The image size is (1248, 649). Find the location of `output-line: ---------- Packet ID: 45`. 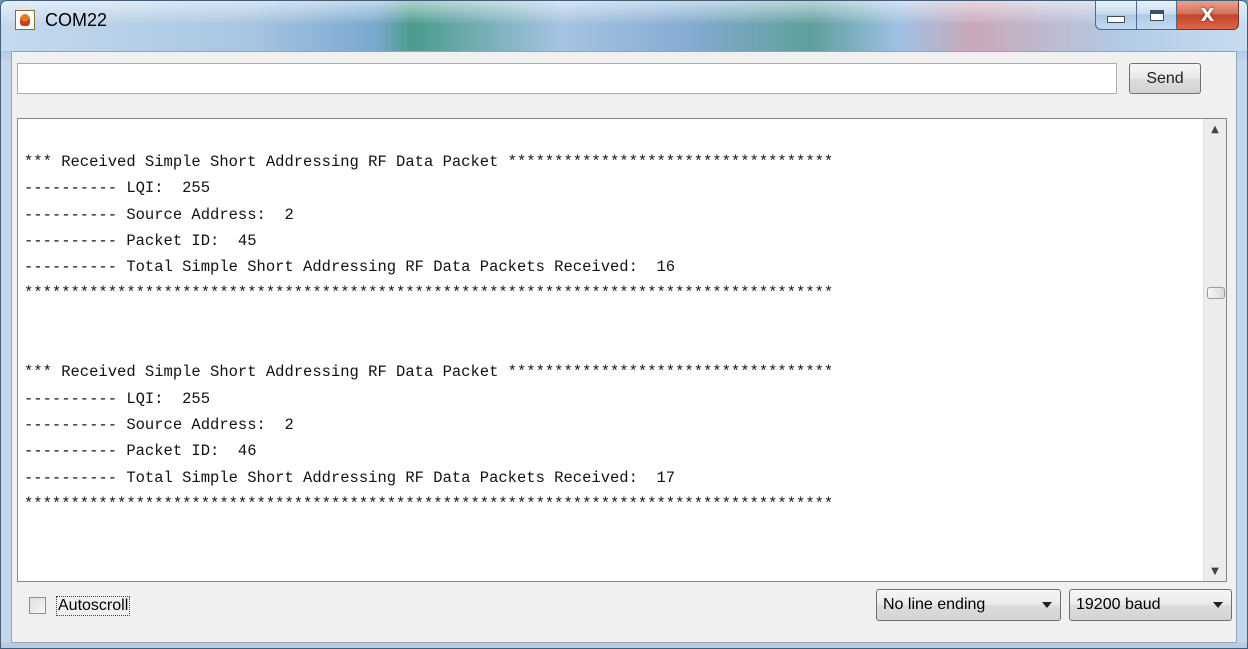

output-line: ---------- Packet ID: 45 is located at coordinates (140, 240).